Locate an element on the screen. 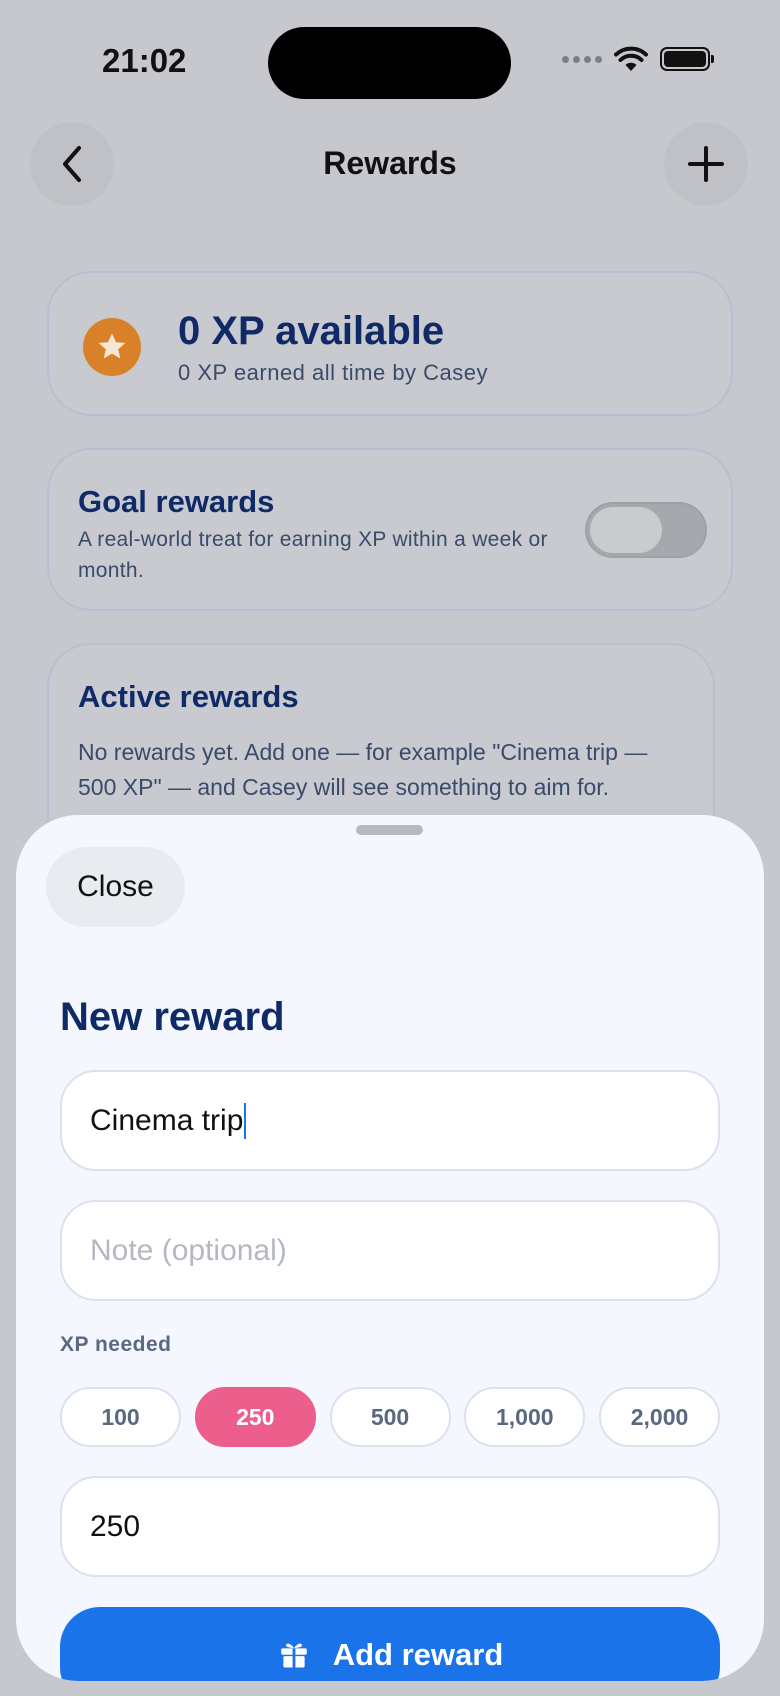 Image resolution: width=780 pixels, height=1696 pixels. plus-icon is located at coordinates (706, 164).